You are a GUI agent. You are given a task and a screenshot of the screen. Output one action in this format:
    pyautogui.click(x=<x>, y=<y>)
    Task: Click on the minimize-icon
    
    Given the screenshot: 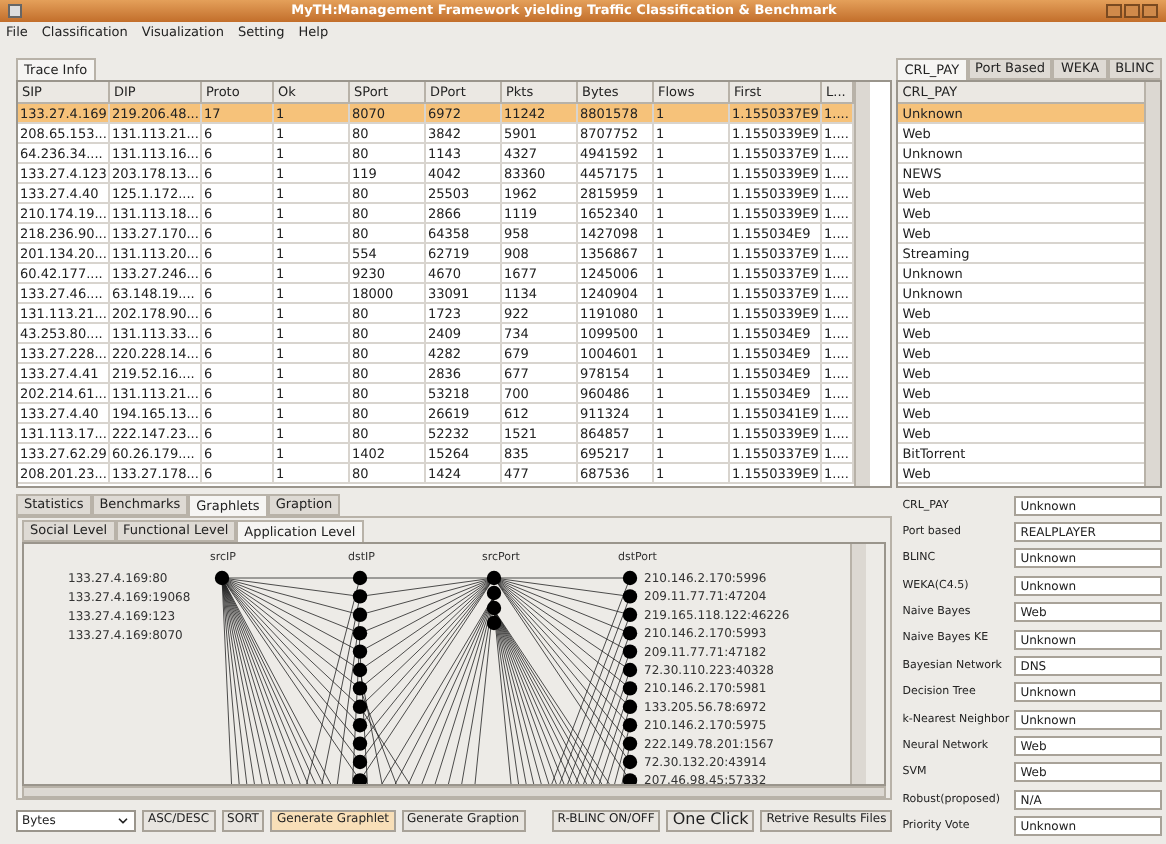 What is the action you would take?
    pyautogui.click(x=1114, y=11)
    